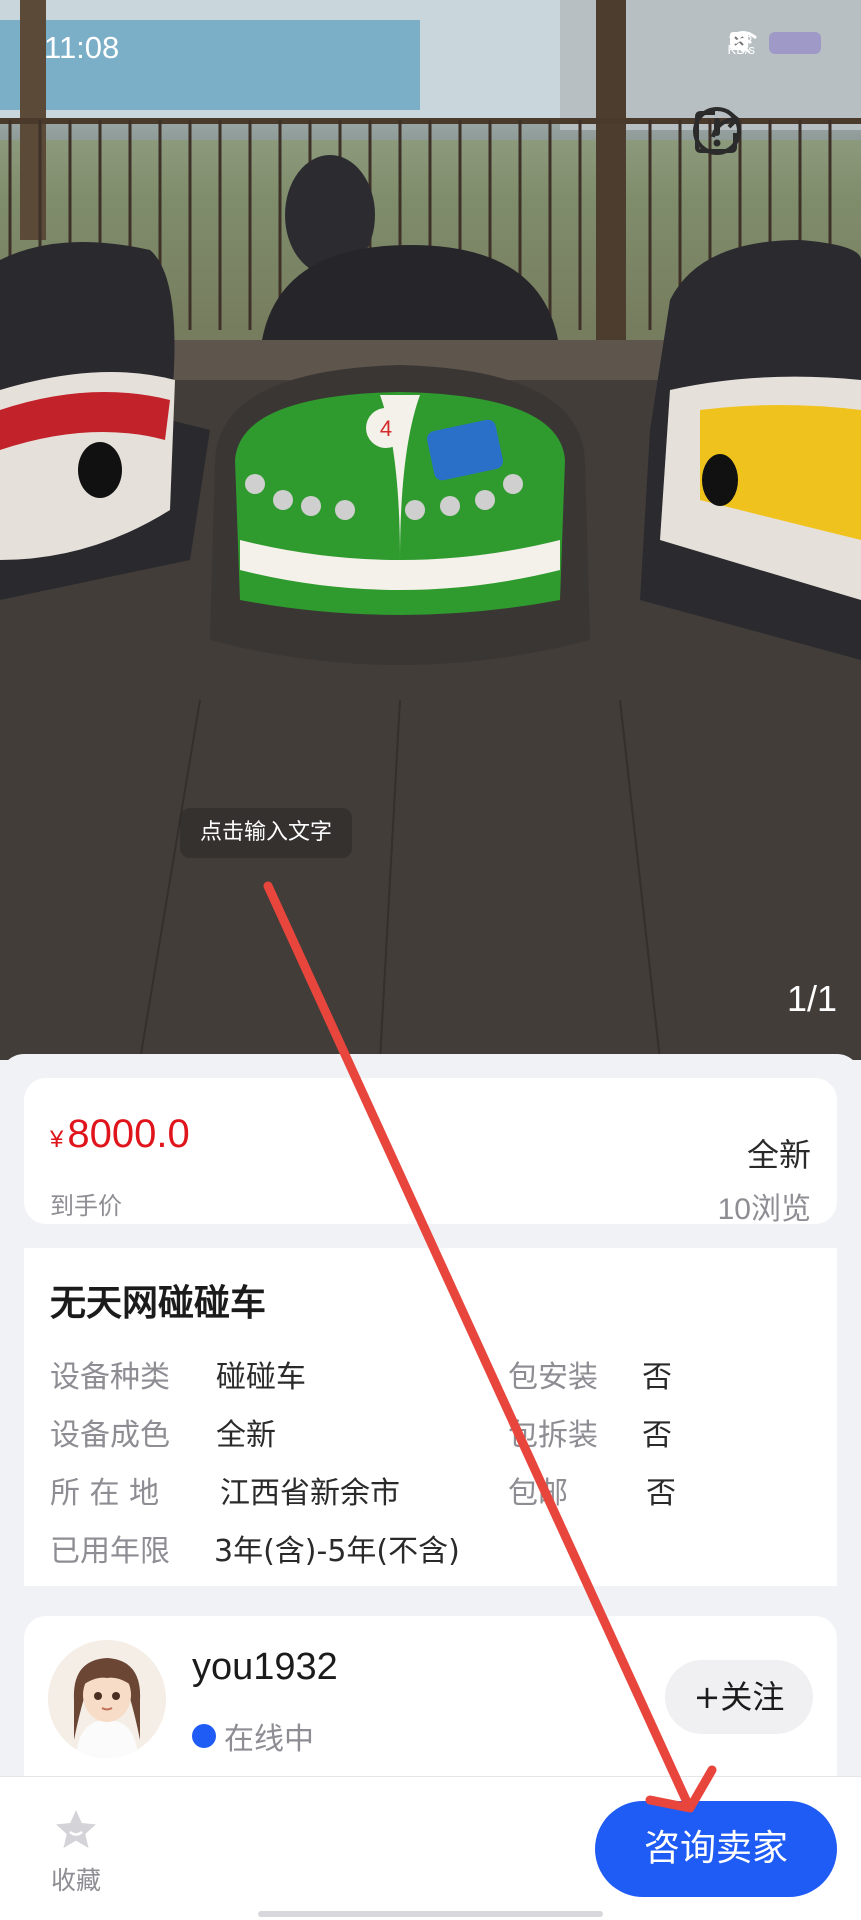 The image size is (861, 1920). Describe the element at coordinates (128, 1134) in the screenshot. I see `price-value: 8000.0` at that location.